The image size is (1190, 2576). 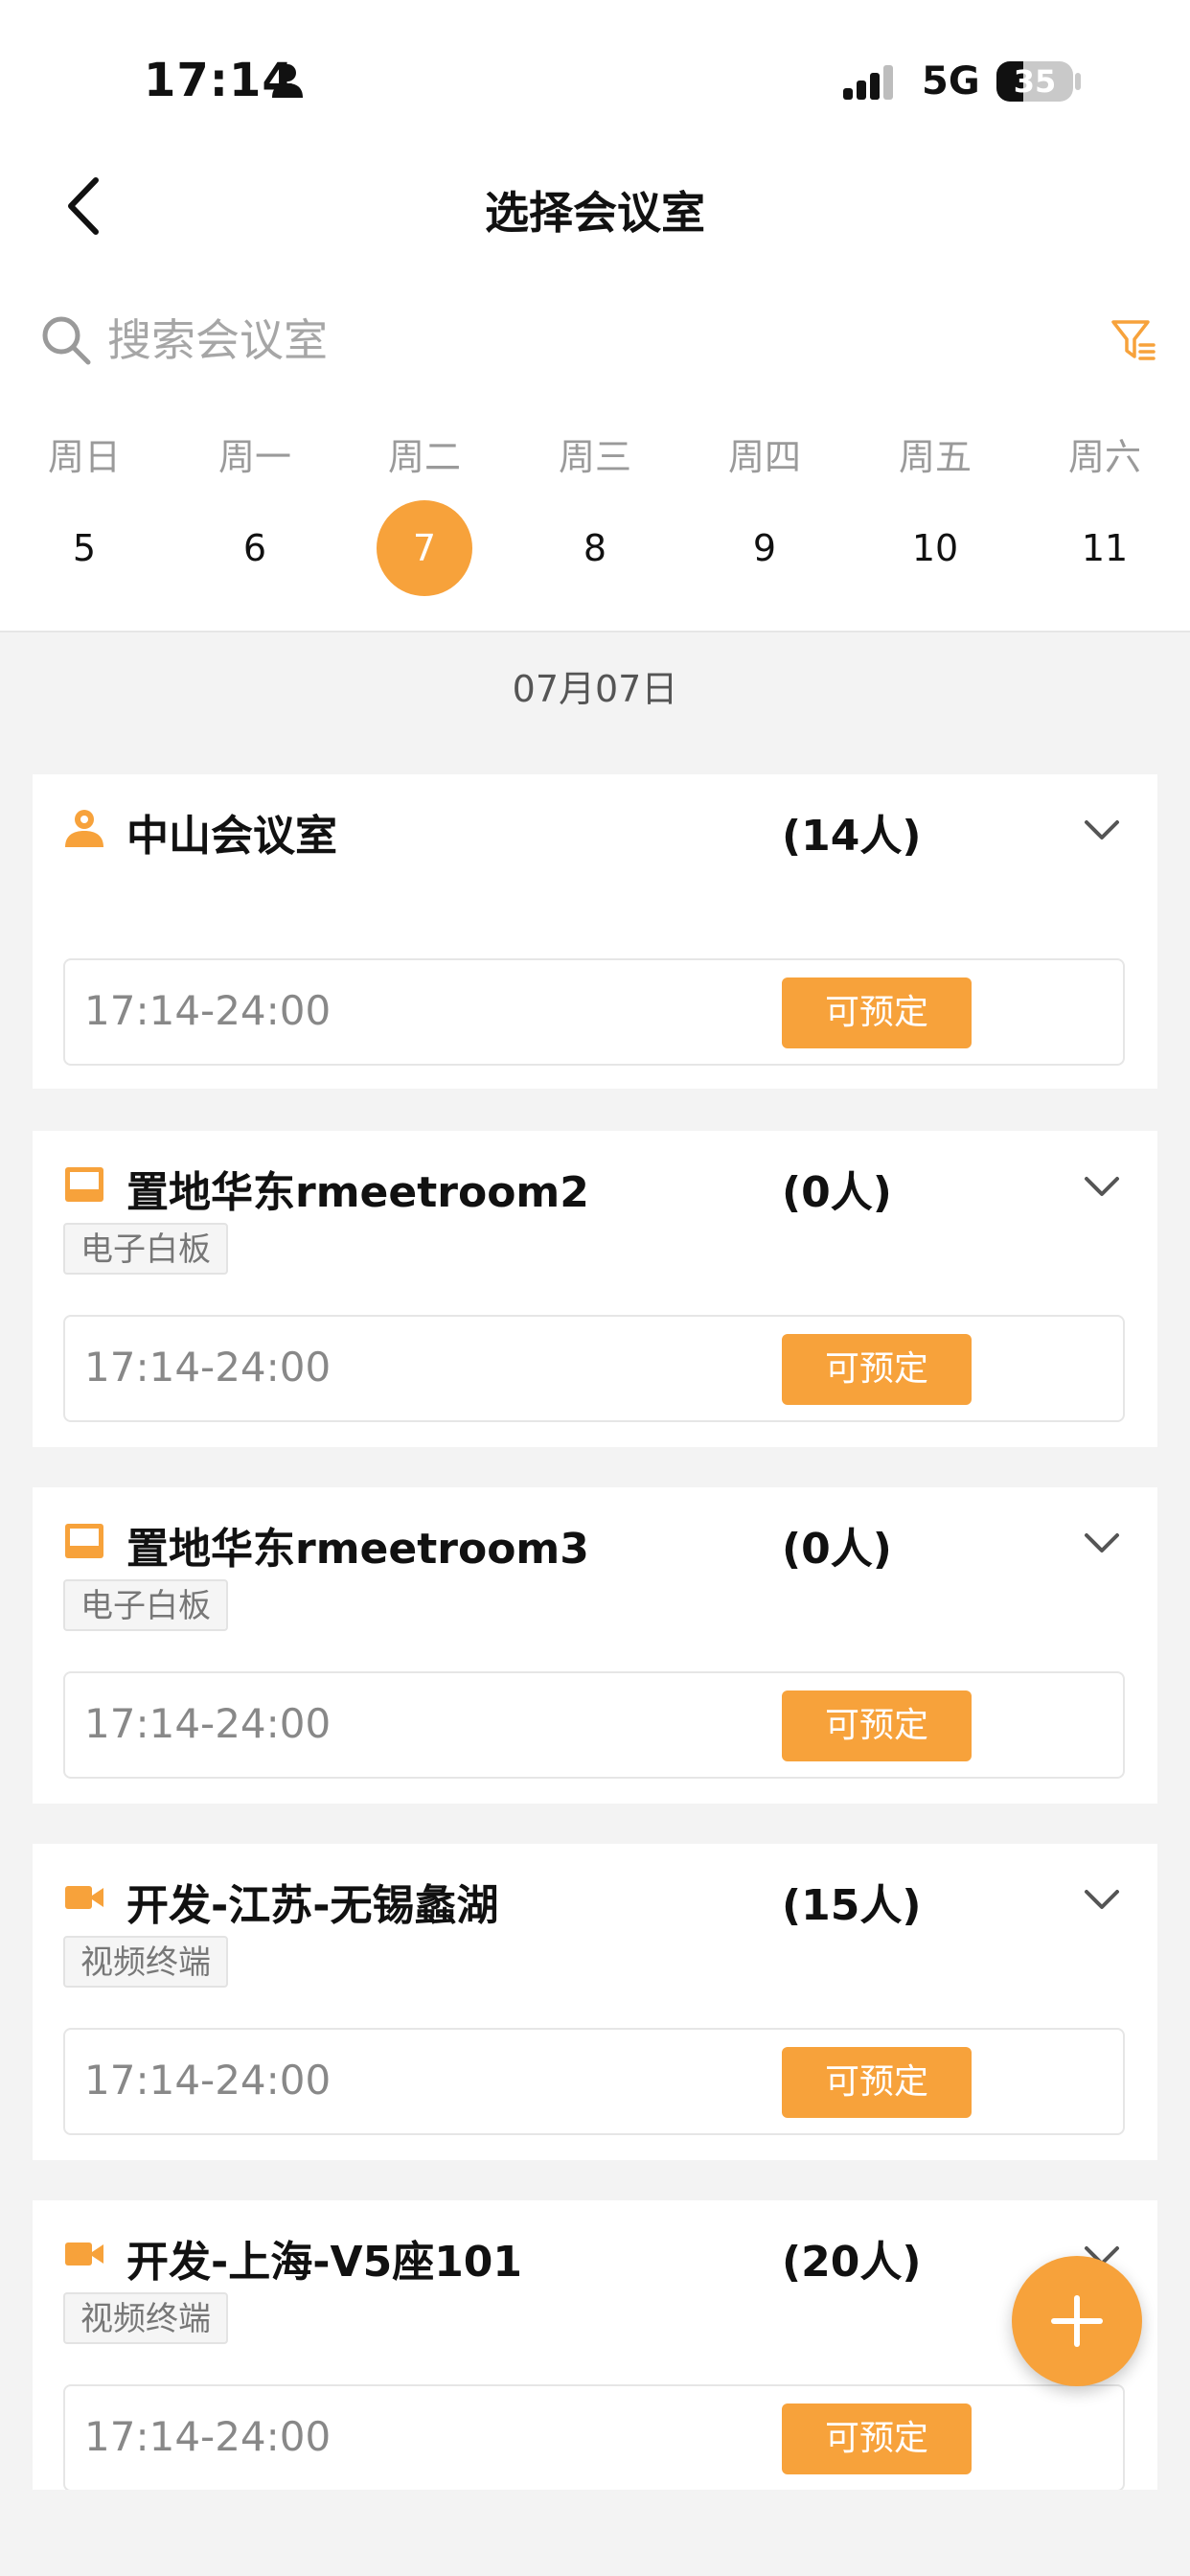 I want to click on room-name: 置地华东rmeetroom3, so click(x=358, y=1549).